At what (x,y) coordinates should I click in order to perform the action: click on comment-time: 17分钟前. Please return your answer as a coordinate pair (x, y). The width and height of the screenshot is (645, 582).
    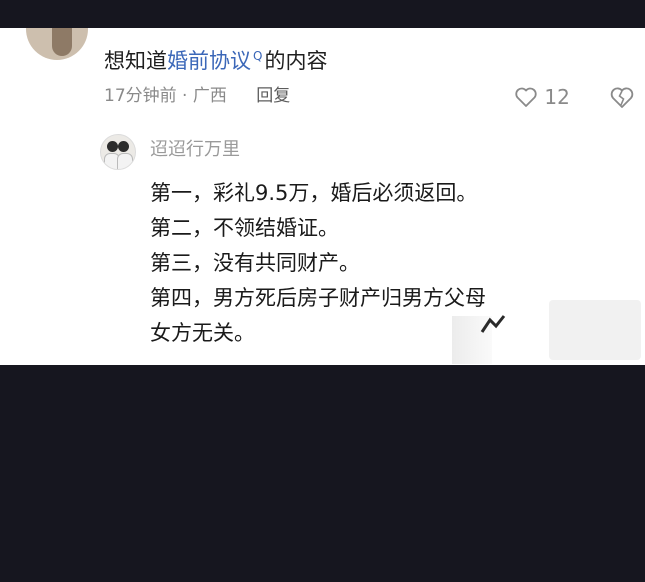
    Looking at the image, I should click on (140, 96).